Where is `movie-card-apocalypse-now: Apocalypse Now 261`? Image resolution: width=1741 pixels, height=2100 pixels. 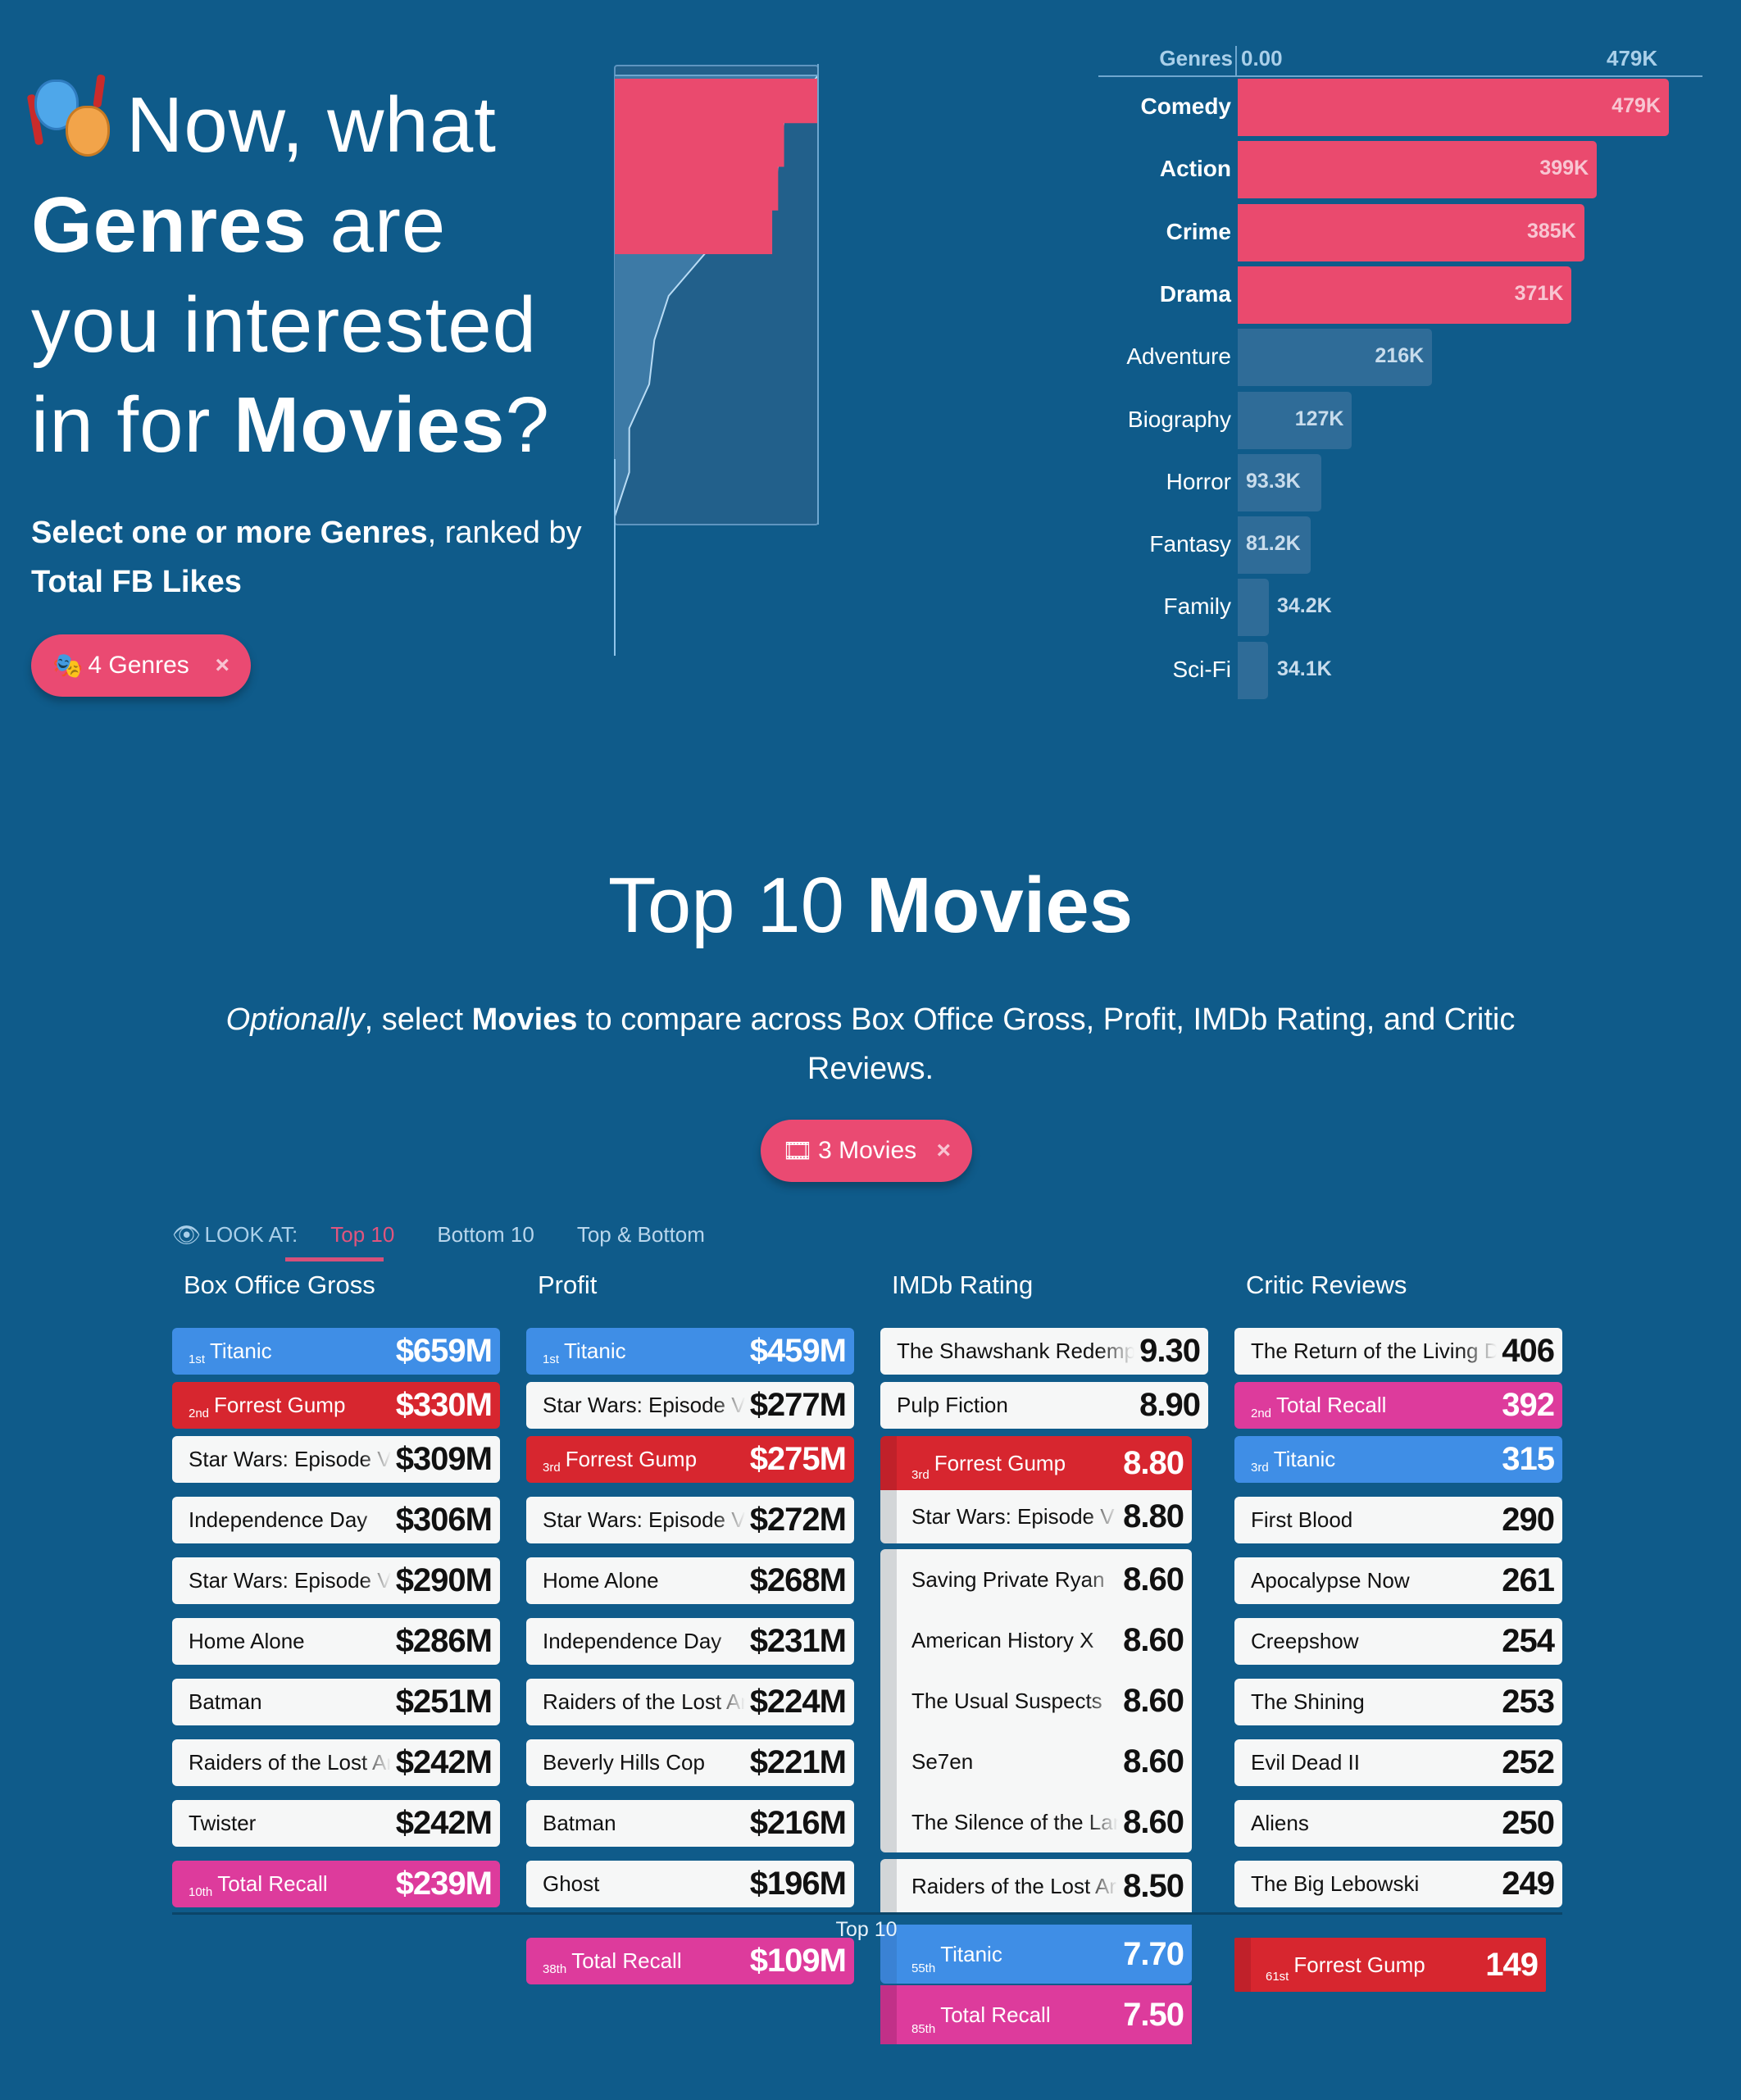
movie-card-apocalypse-now: Apocalypse Now 261 is located at coordinates (1398, 1580).